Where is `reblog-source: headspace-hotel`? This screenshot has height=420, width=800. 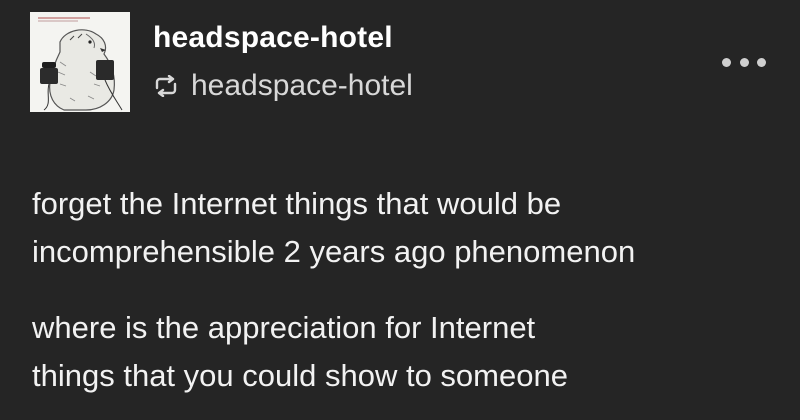
reblog-source: headspace-hotel is located at coordinates (283, 86).